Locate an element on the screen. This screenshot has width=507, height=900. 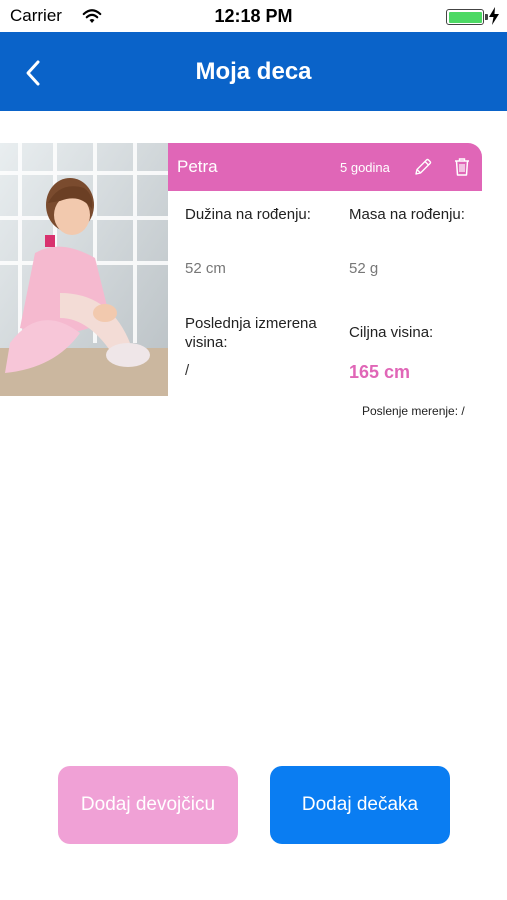
add-girl-button: Dodaj devojčicu is located at coordinates (148, 805).